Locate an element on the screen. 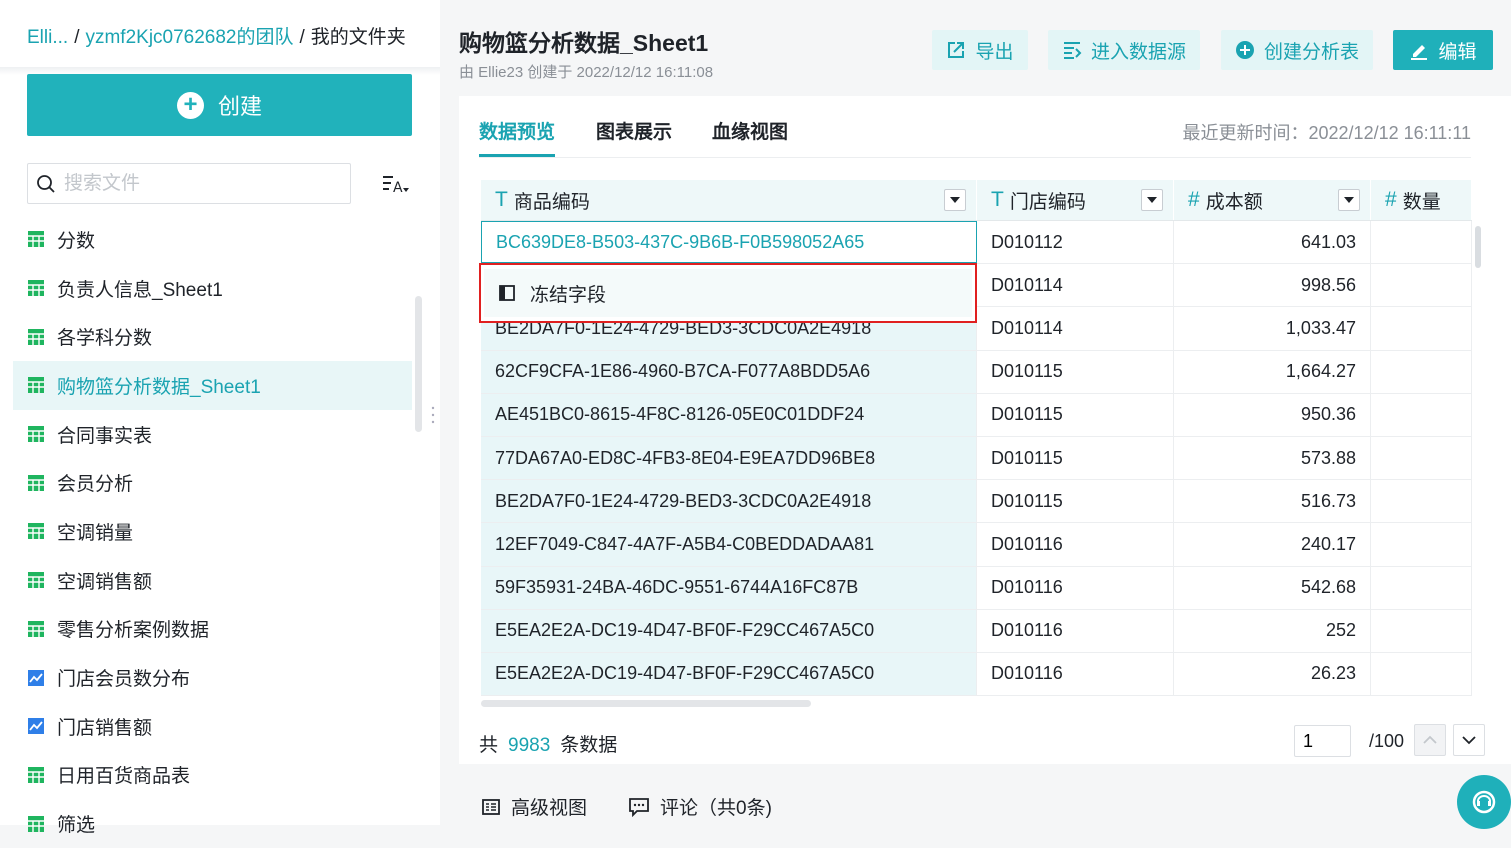 This screenshot has height=848, width=1511. sidebar-file-item: 空调销量 is located at coordinates (212, 531).